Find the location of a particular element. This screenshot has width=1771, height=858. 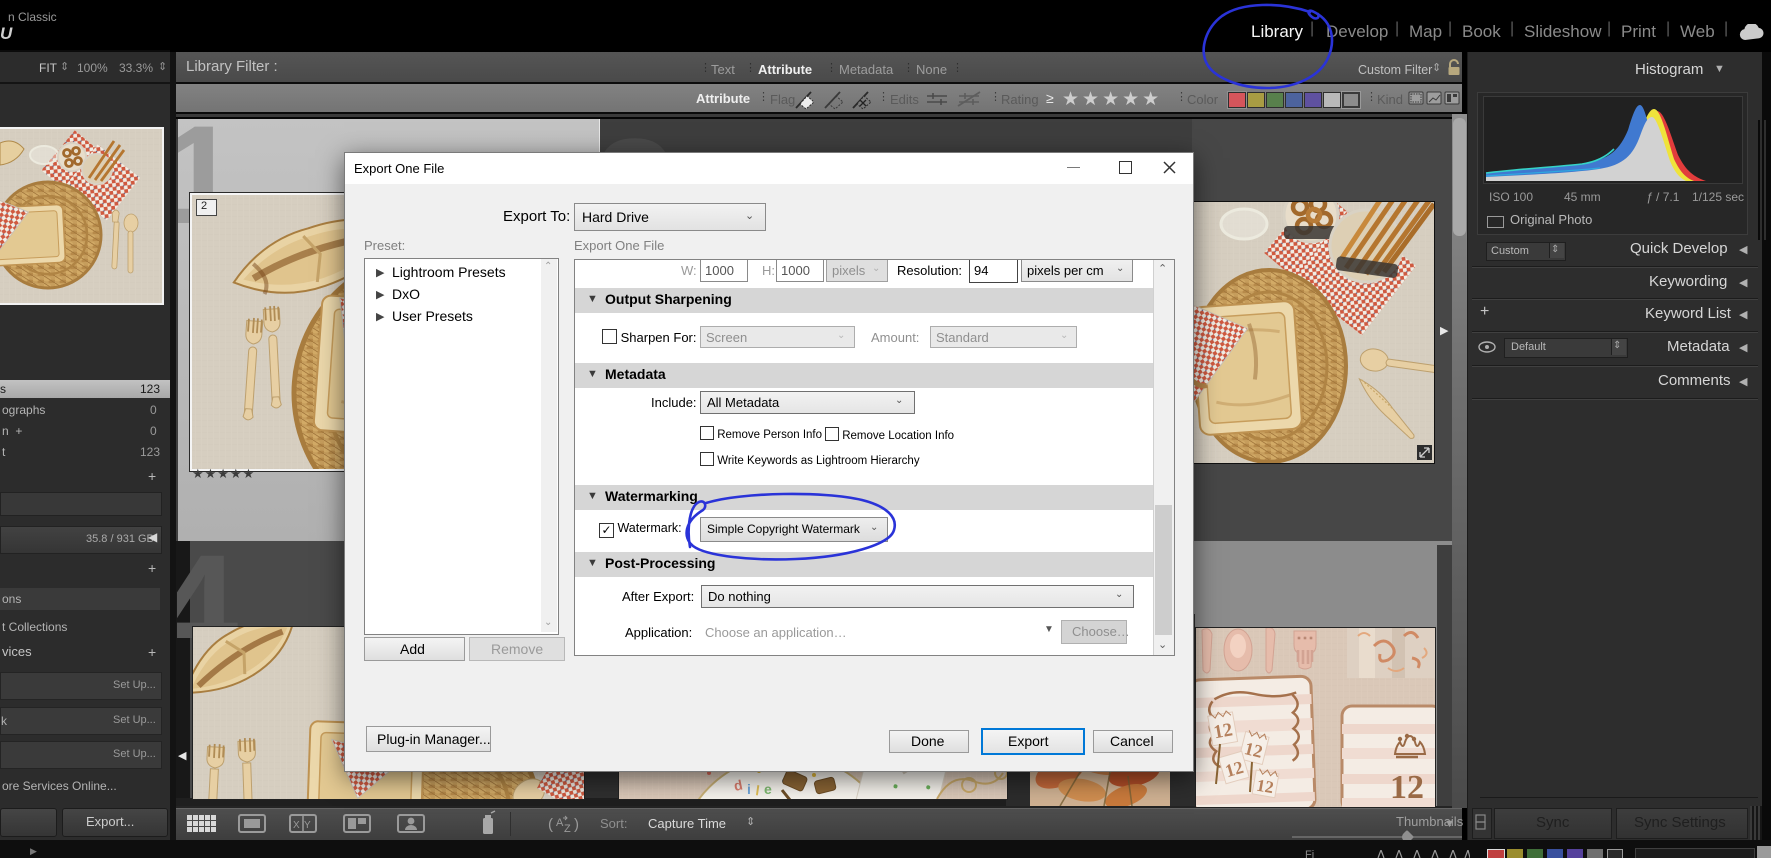

svg-text: Y is located at coordinates (307, 825).